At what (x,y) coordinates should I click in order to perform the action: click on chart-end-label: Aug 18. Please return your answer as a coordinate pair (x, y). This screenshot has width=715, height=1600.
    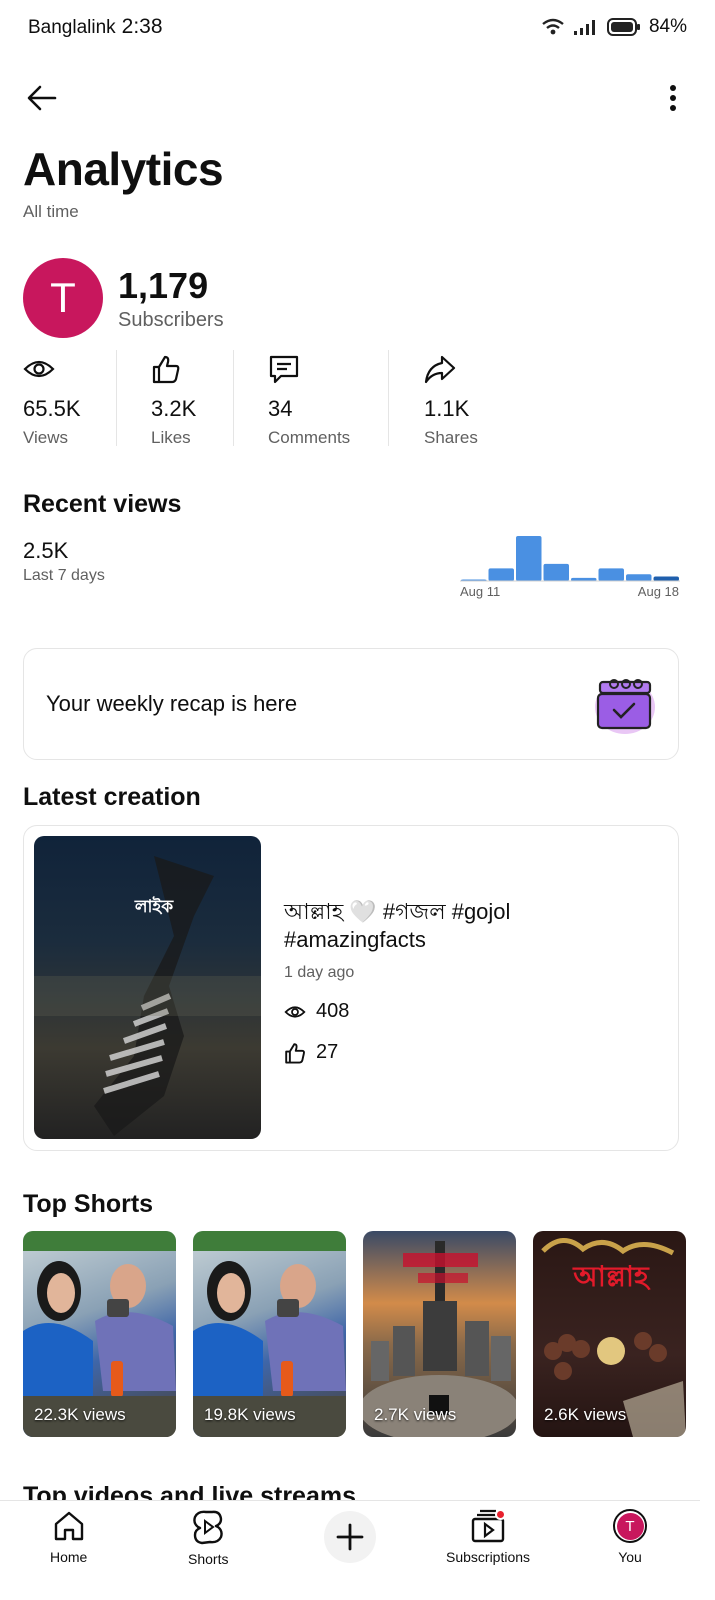
    Looking at the image, I should click on (658, 591).